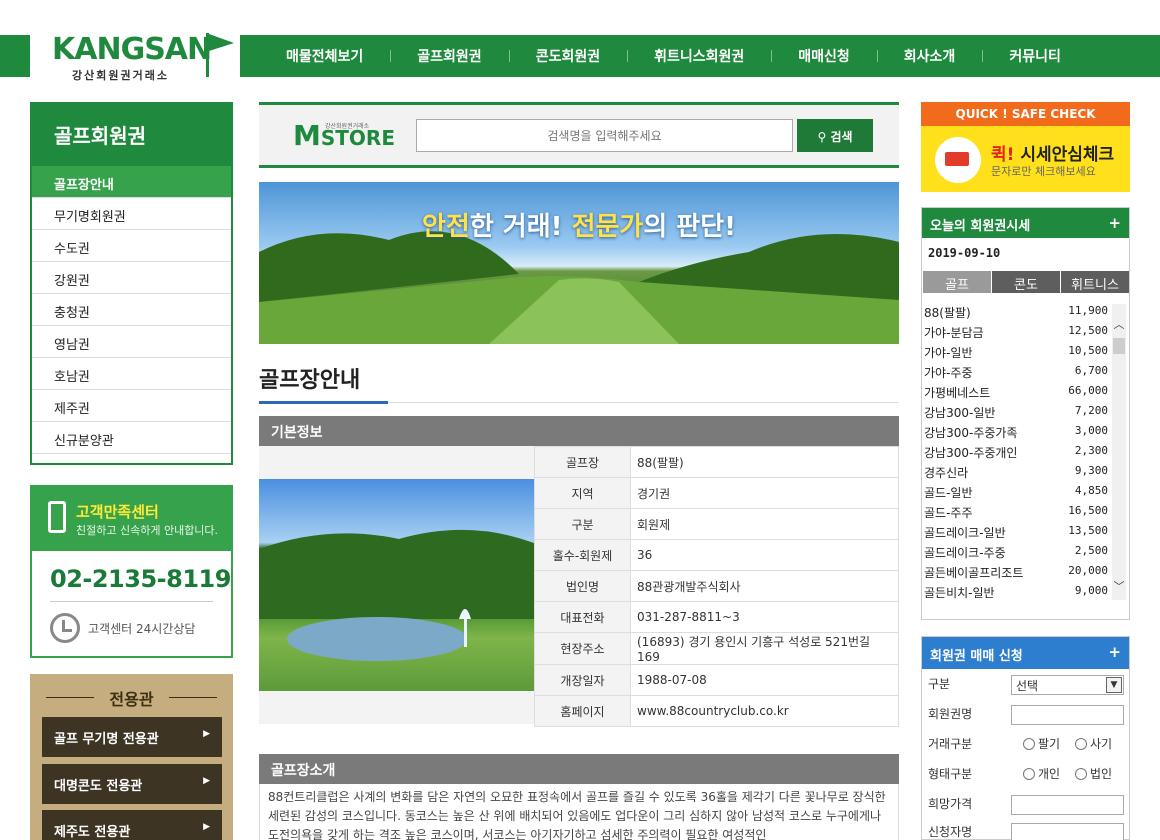 The image size is (1160, 840). I want to click on radio-buy: 사기, so click(1093, 743).